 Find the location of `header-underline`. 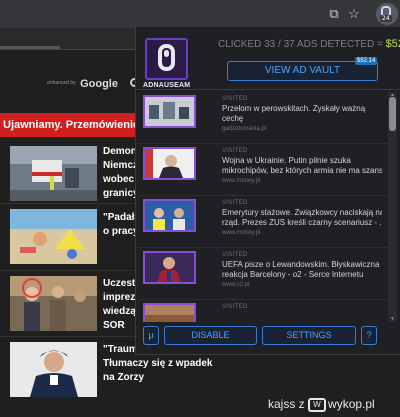

header-underline is located at coordinates (30, 47).